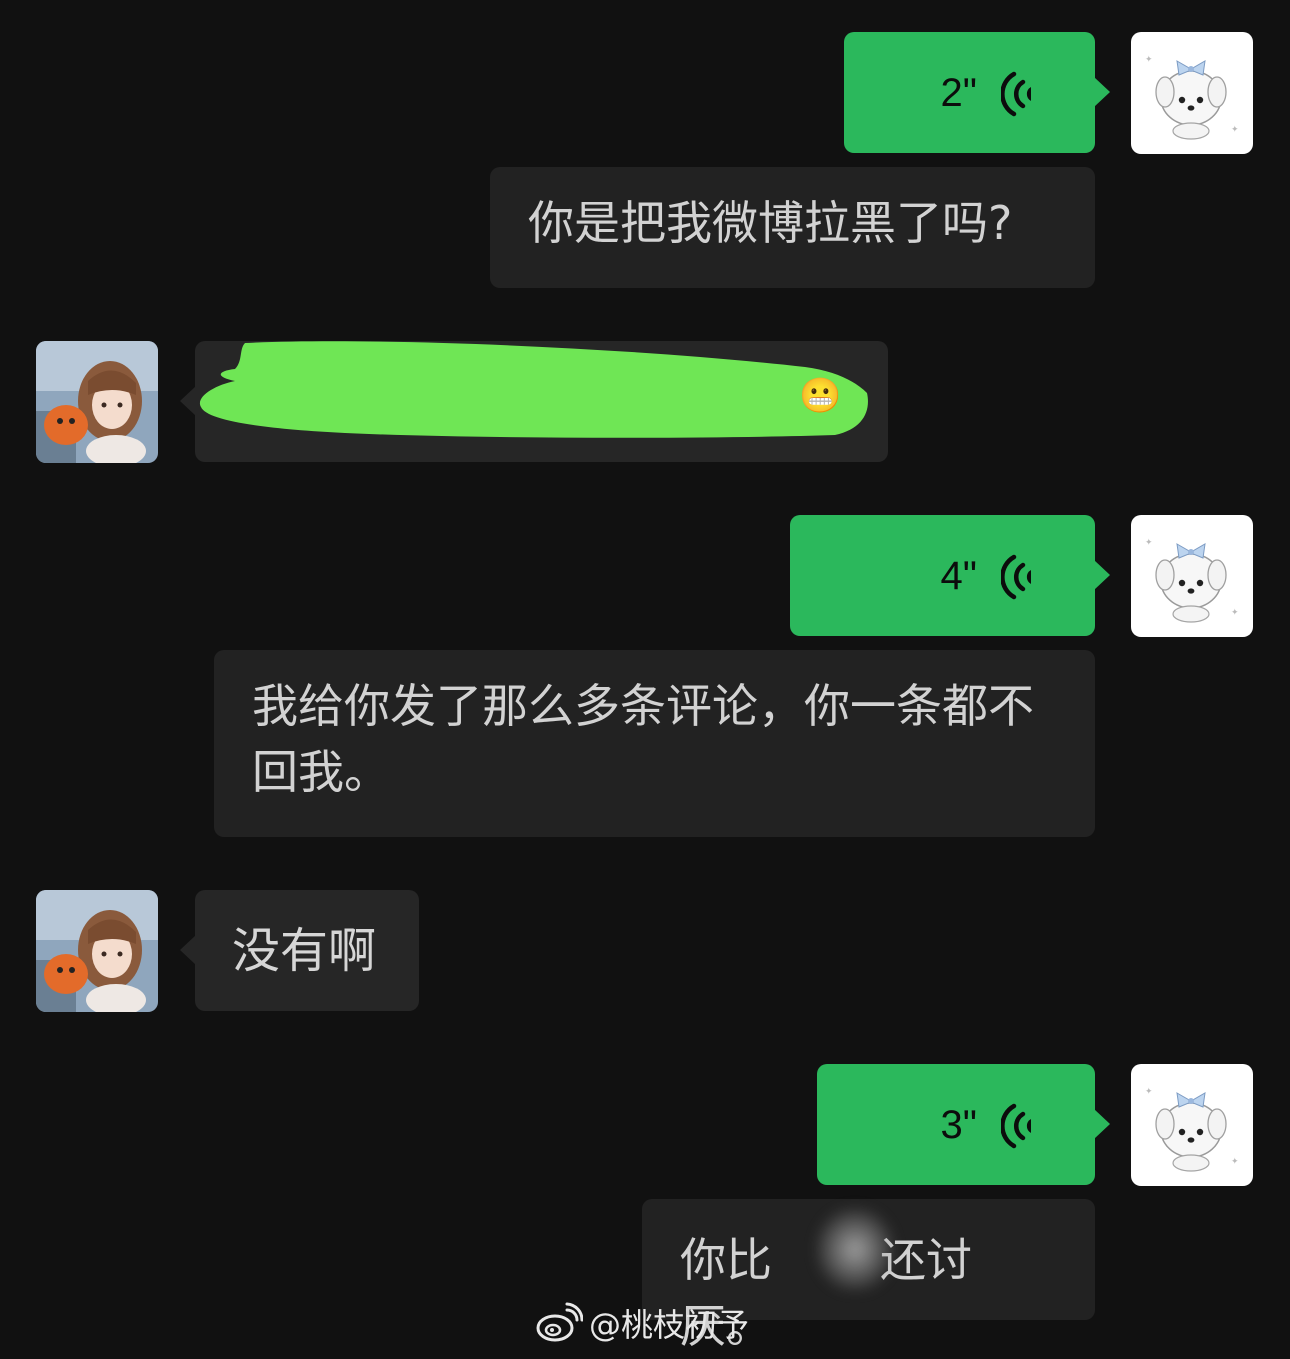  I want to click on redaction-scribble: 😬, so click(533, 389).